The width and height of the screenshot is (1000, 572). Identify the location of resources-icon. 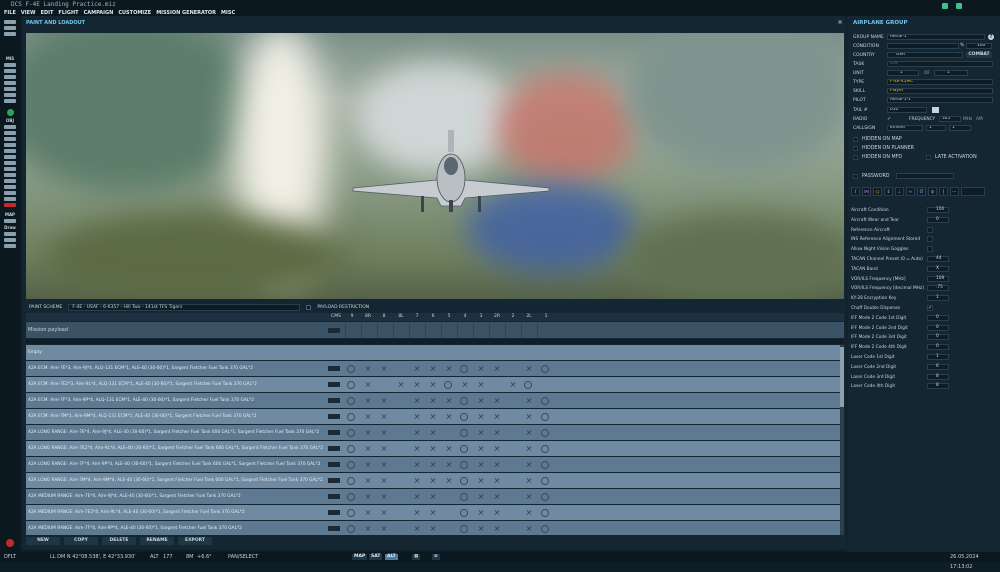
(10, 83).